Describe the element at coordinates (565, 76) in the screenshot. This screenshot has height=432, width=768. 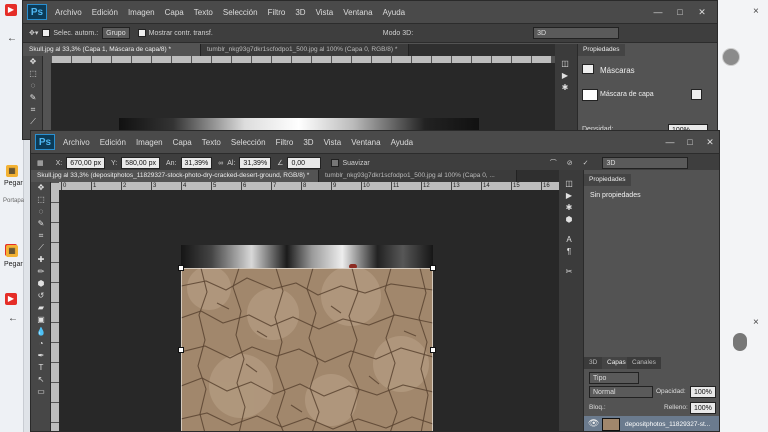
I see `actions-icon: ▶` at that location.